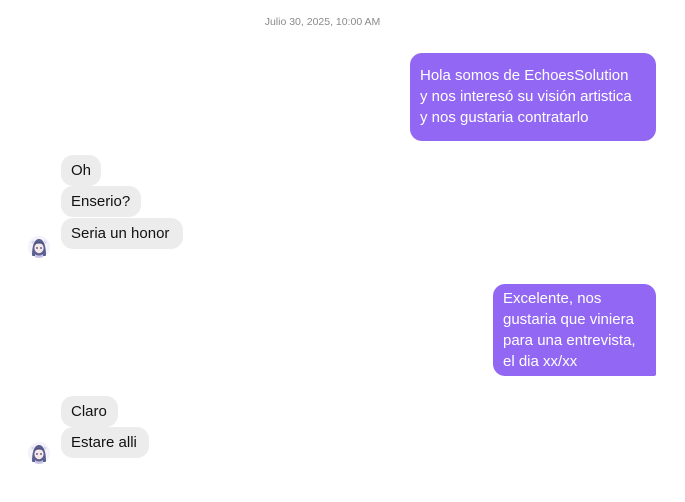 Image resolution: width=685 pixels, height=502 pixels. Describe the element at coordinates (122, 233) in the screenshot. I see `incoming-message: Seria un honor` at that location.